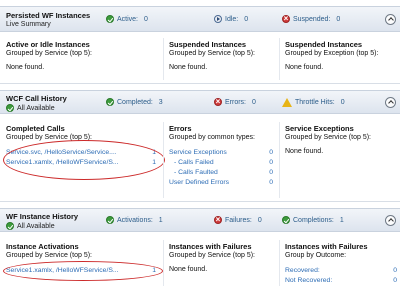 This screenshot has height=286, width=400. Describe the element at coordinates (319, 128) in the screenshot. I see `column-title: Service Exceptions` at that location.